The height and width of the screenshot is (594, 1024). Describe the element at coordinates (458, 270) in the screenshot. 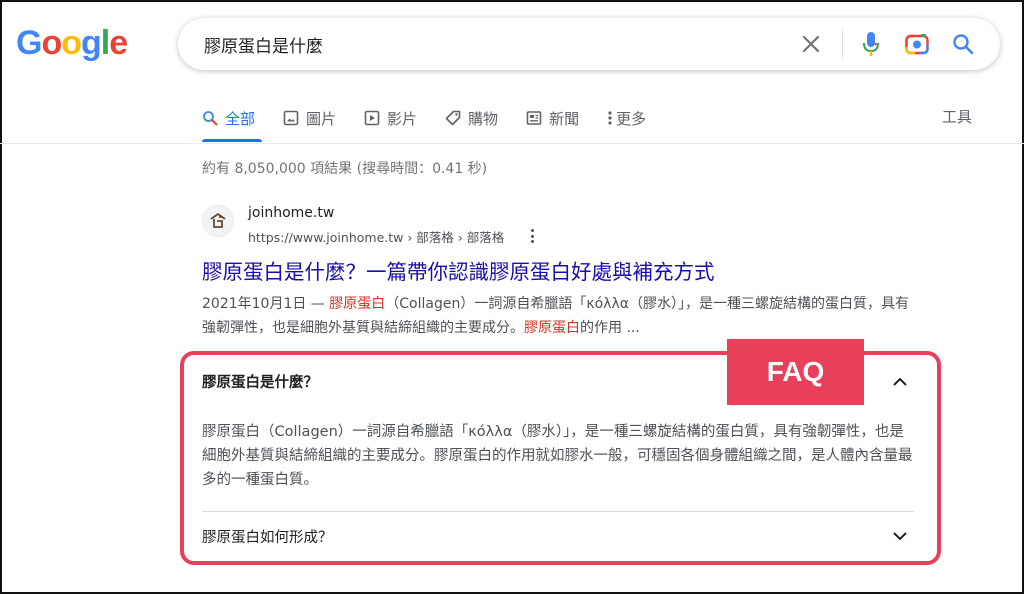

I see `result-title-link: 膠原蛋白是什麼？一篇帶你認識膠原蛋白好處與補充方式` at that location.